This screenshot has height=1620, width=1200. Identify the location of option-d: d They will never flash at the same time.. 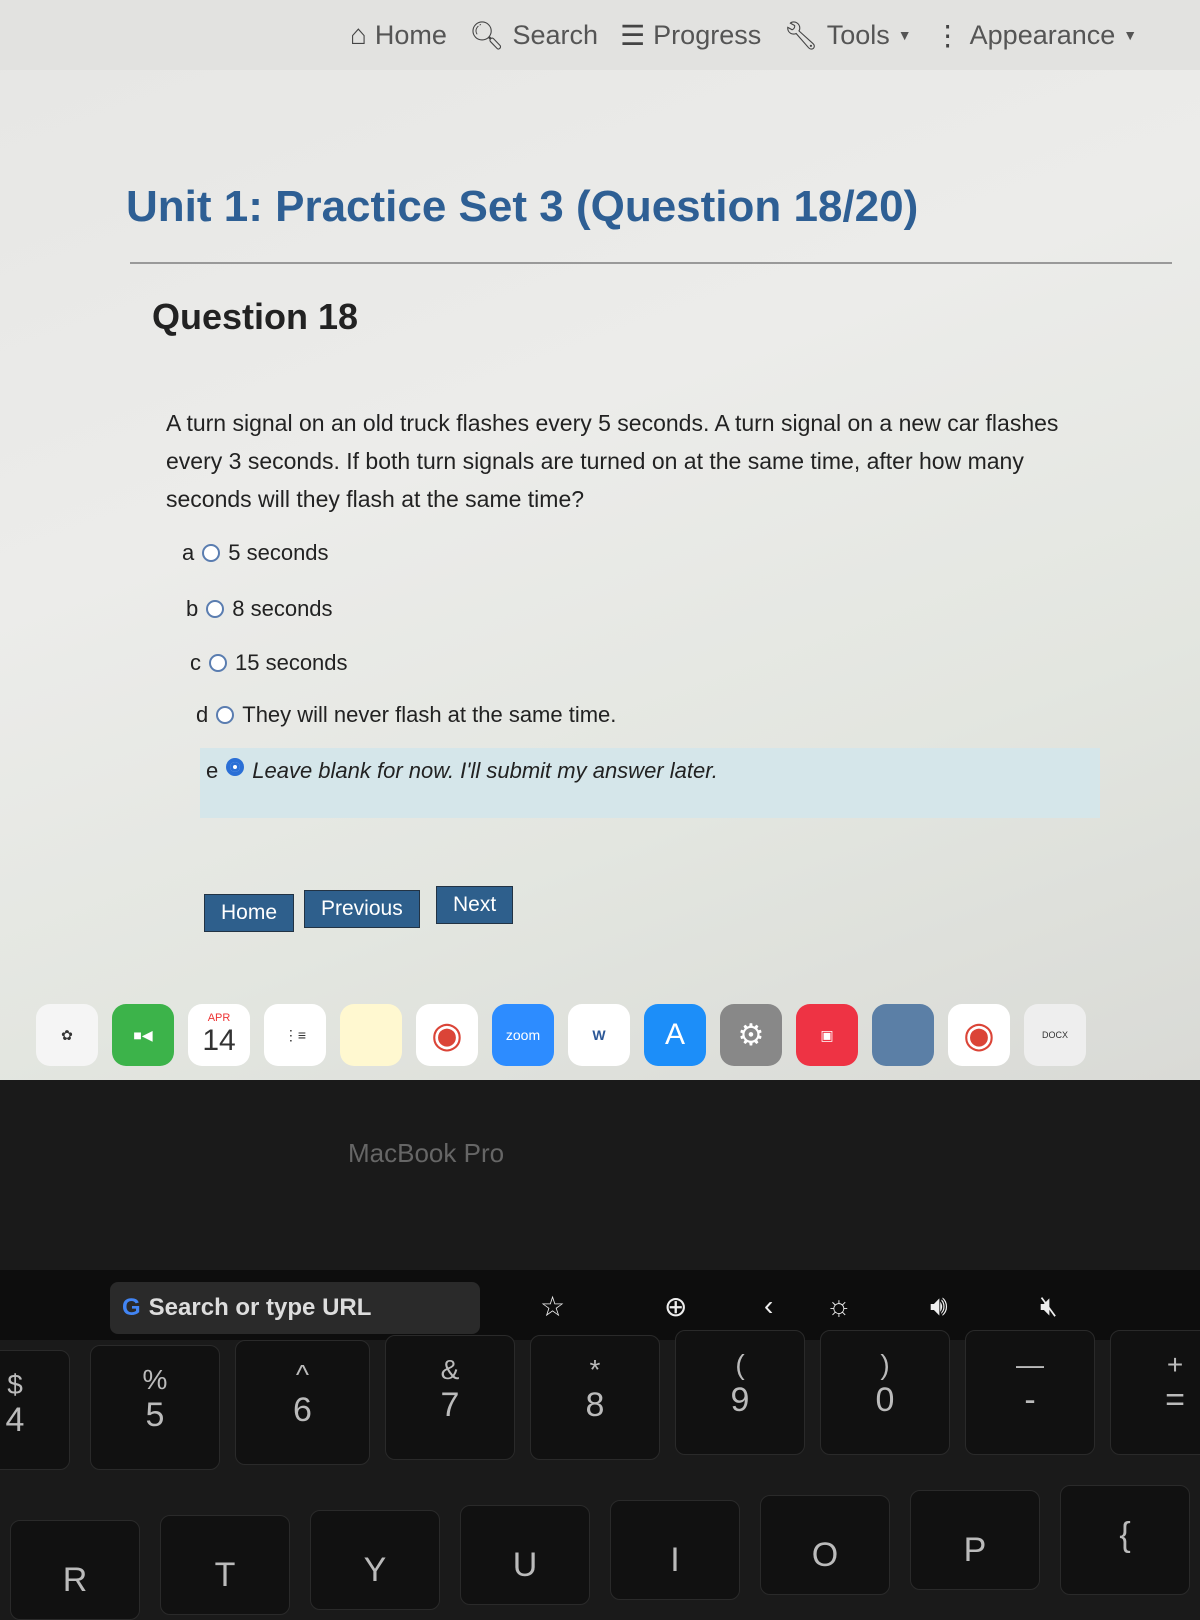
(406, 715).